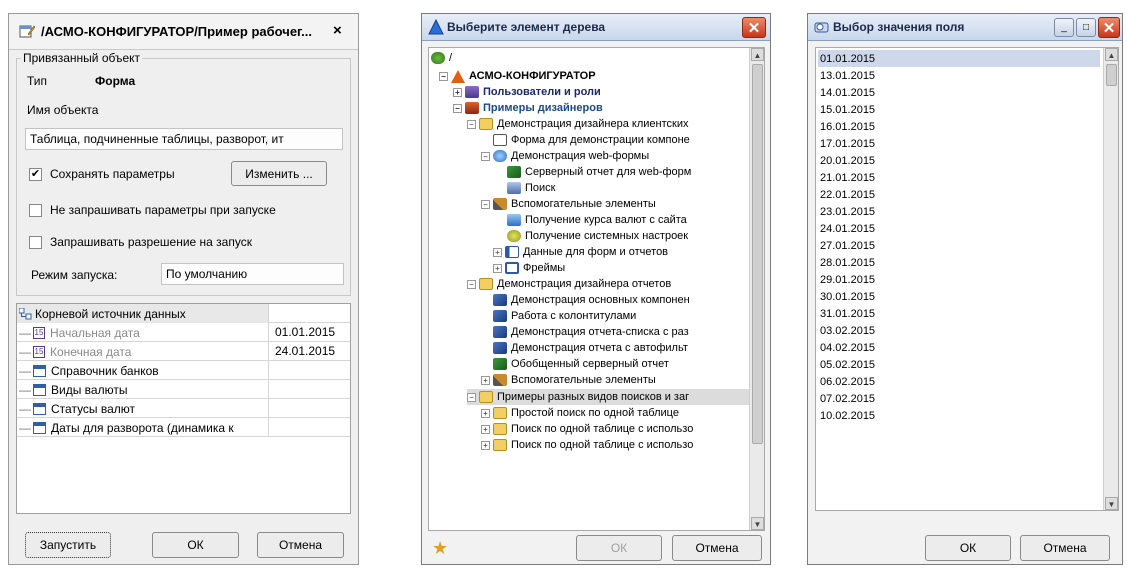 This screenshot has height=571, width=1127. I want to click on tree-node: Обобщенный серверный отчет, so click(581, 364).